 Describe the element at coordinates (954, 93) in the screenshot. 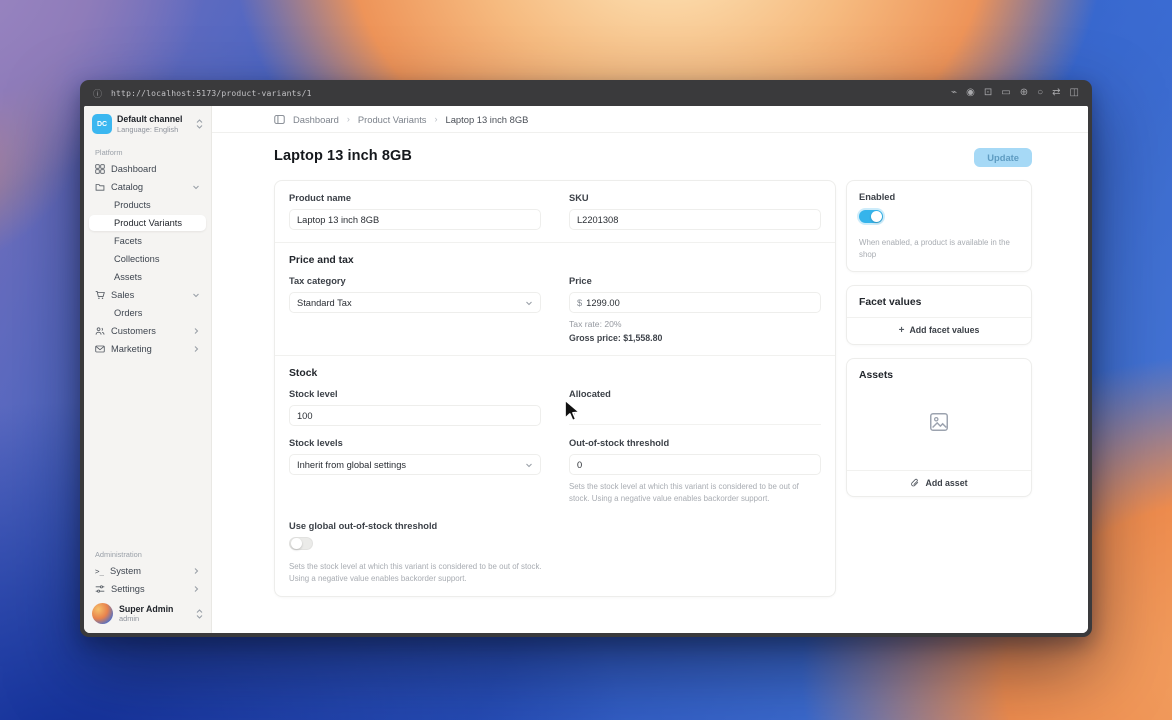

I see `link-icon: ⌁` at that location.